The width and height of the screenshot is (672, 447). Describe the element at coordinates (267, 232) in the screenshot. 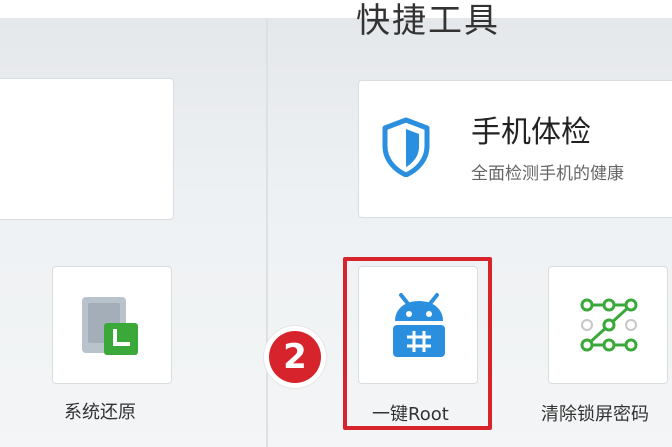

I see `column-divider` at that location.